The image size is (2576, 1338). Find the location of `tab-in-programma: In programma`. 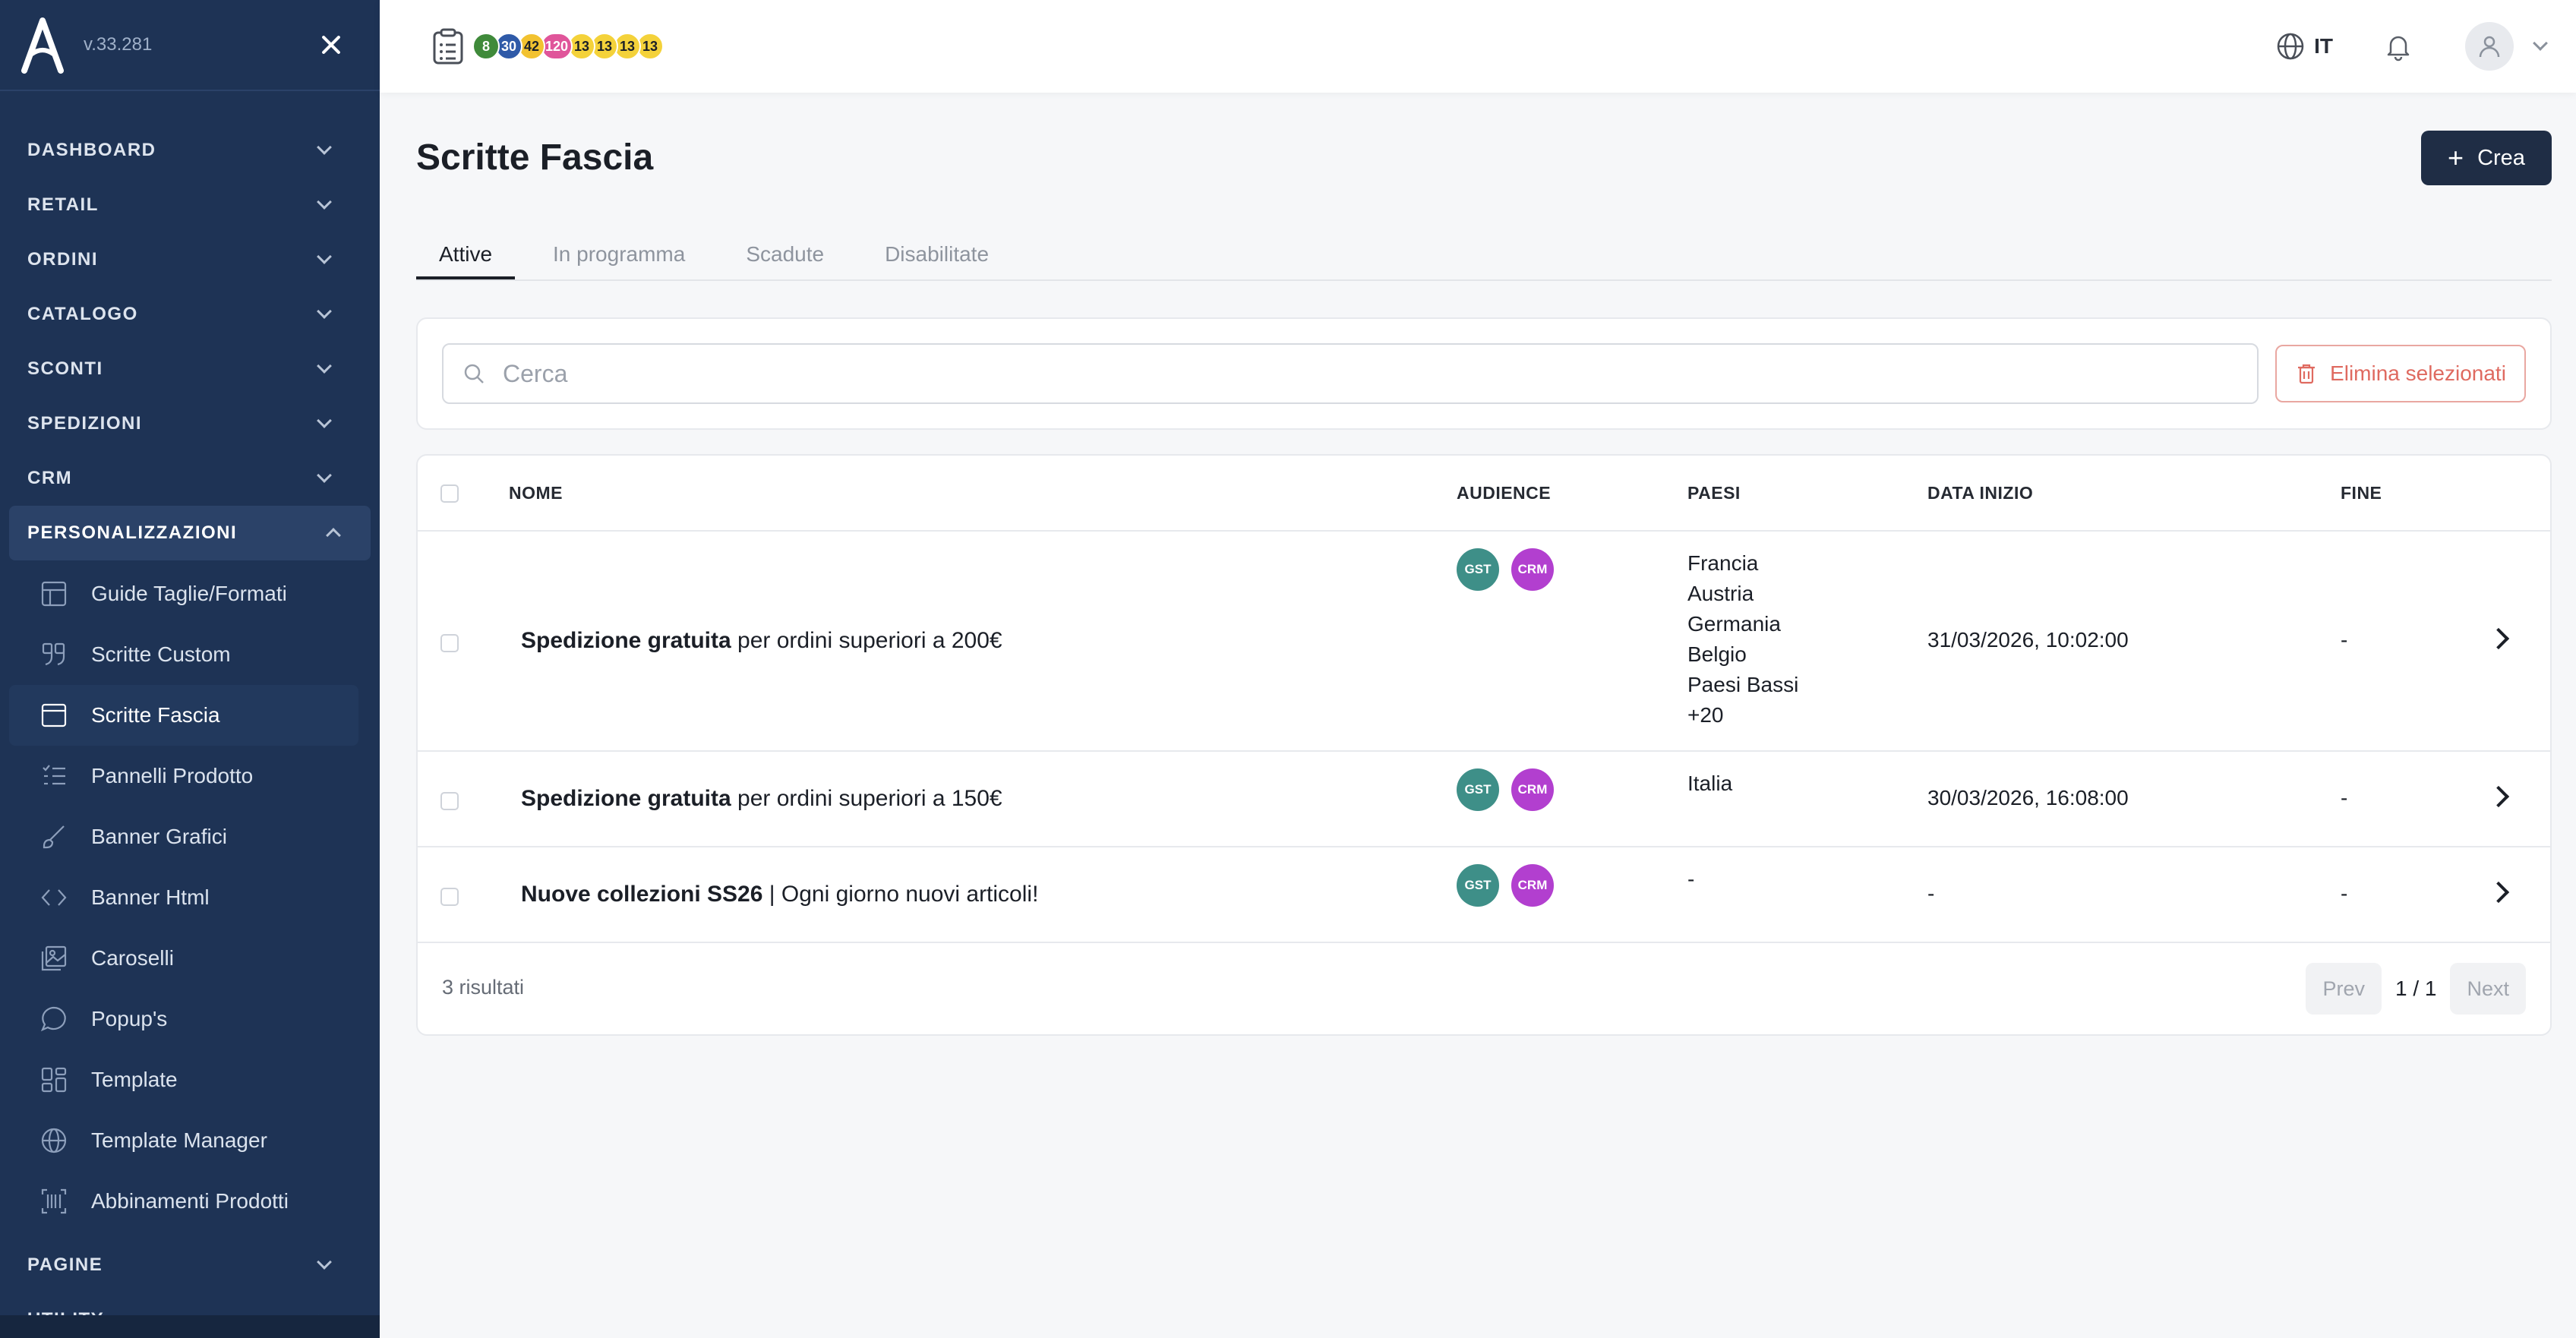

tab-in-programma: In programma is located at coordinates (619, 254).